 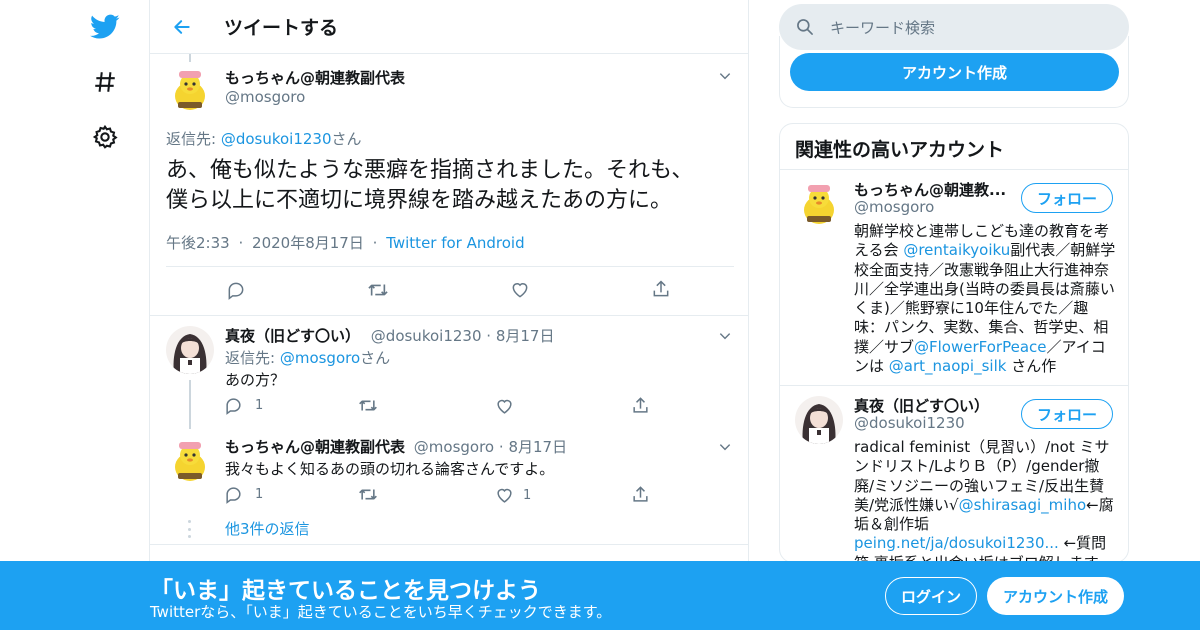 What do you see at coordinates (105, 27) in the screenshot?
I see `twitter-bird-icon` at bounding box center [105, 27].